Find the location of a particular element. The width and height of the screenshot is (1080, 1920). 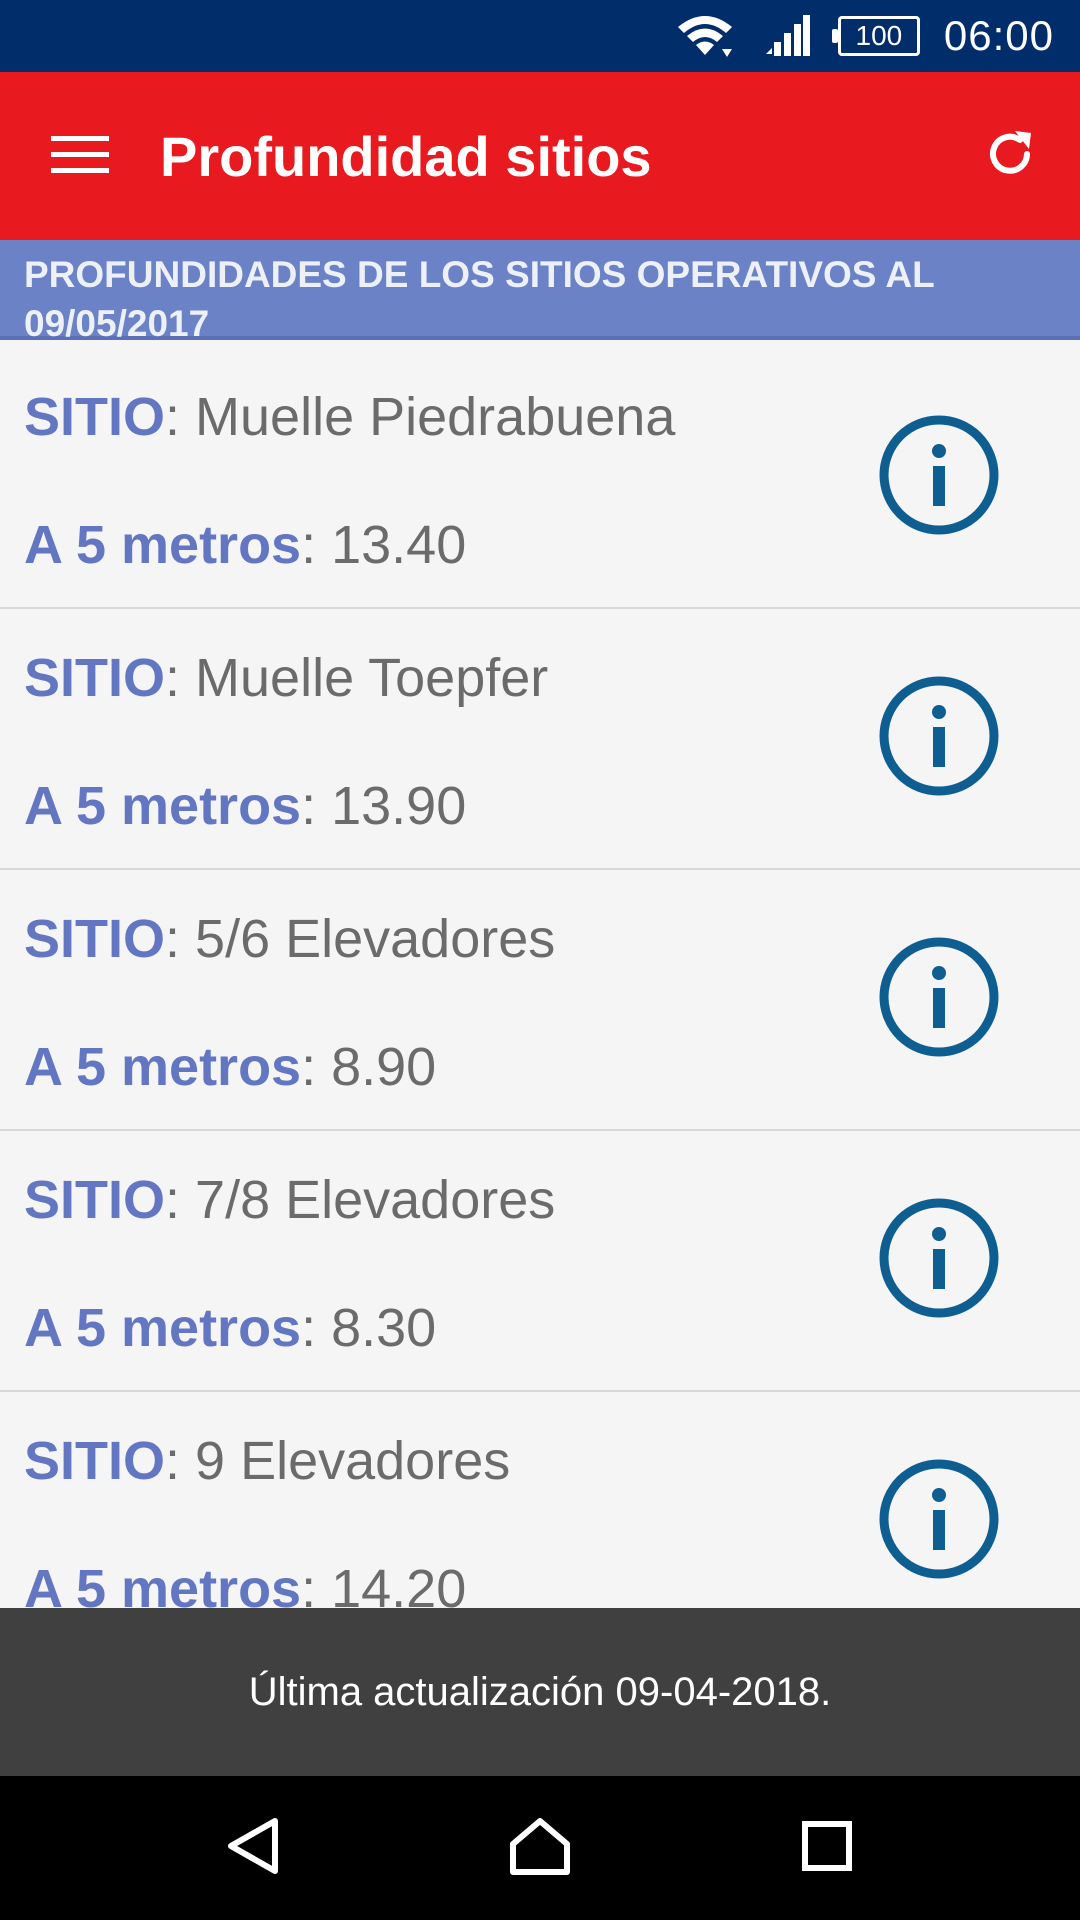

site-line: SITIO: 7/8 Elevadores is located at coordinates (289, 1200).